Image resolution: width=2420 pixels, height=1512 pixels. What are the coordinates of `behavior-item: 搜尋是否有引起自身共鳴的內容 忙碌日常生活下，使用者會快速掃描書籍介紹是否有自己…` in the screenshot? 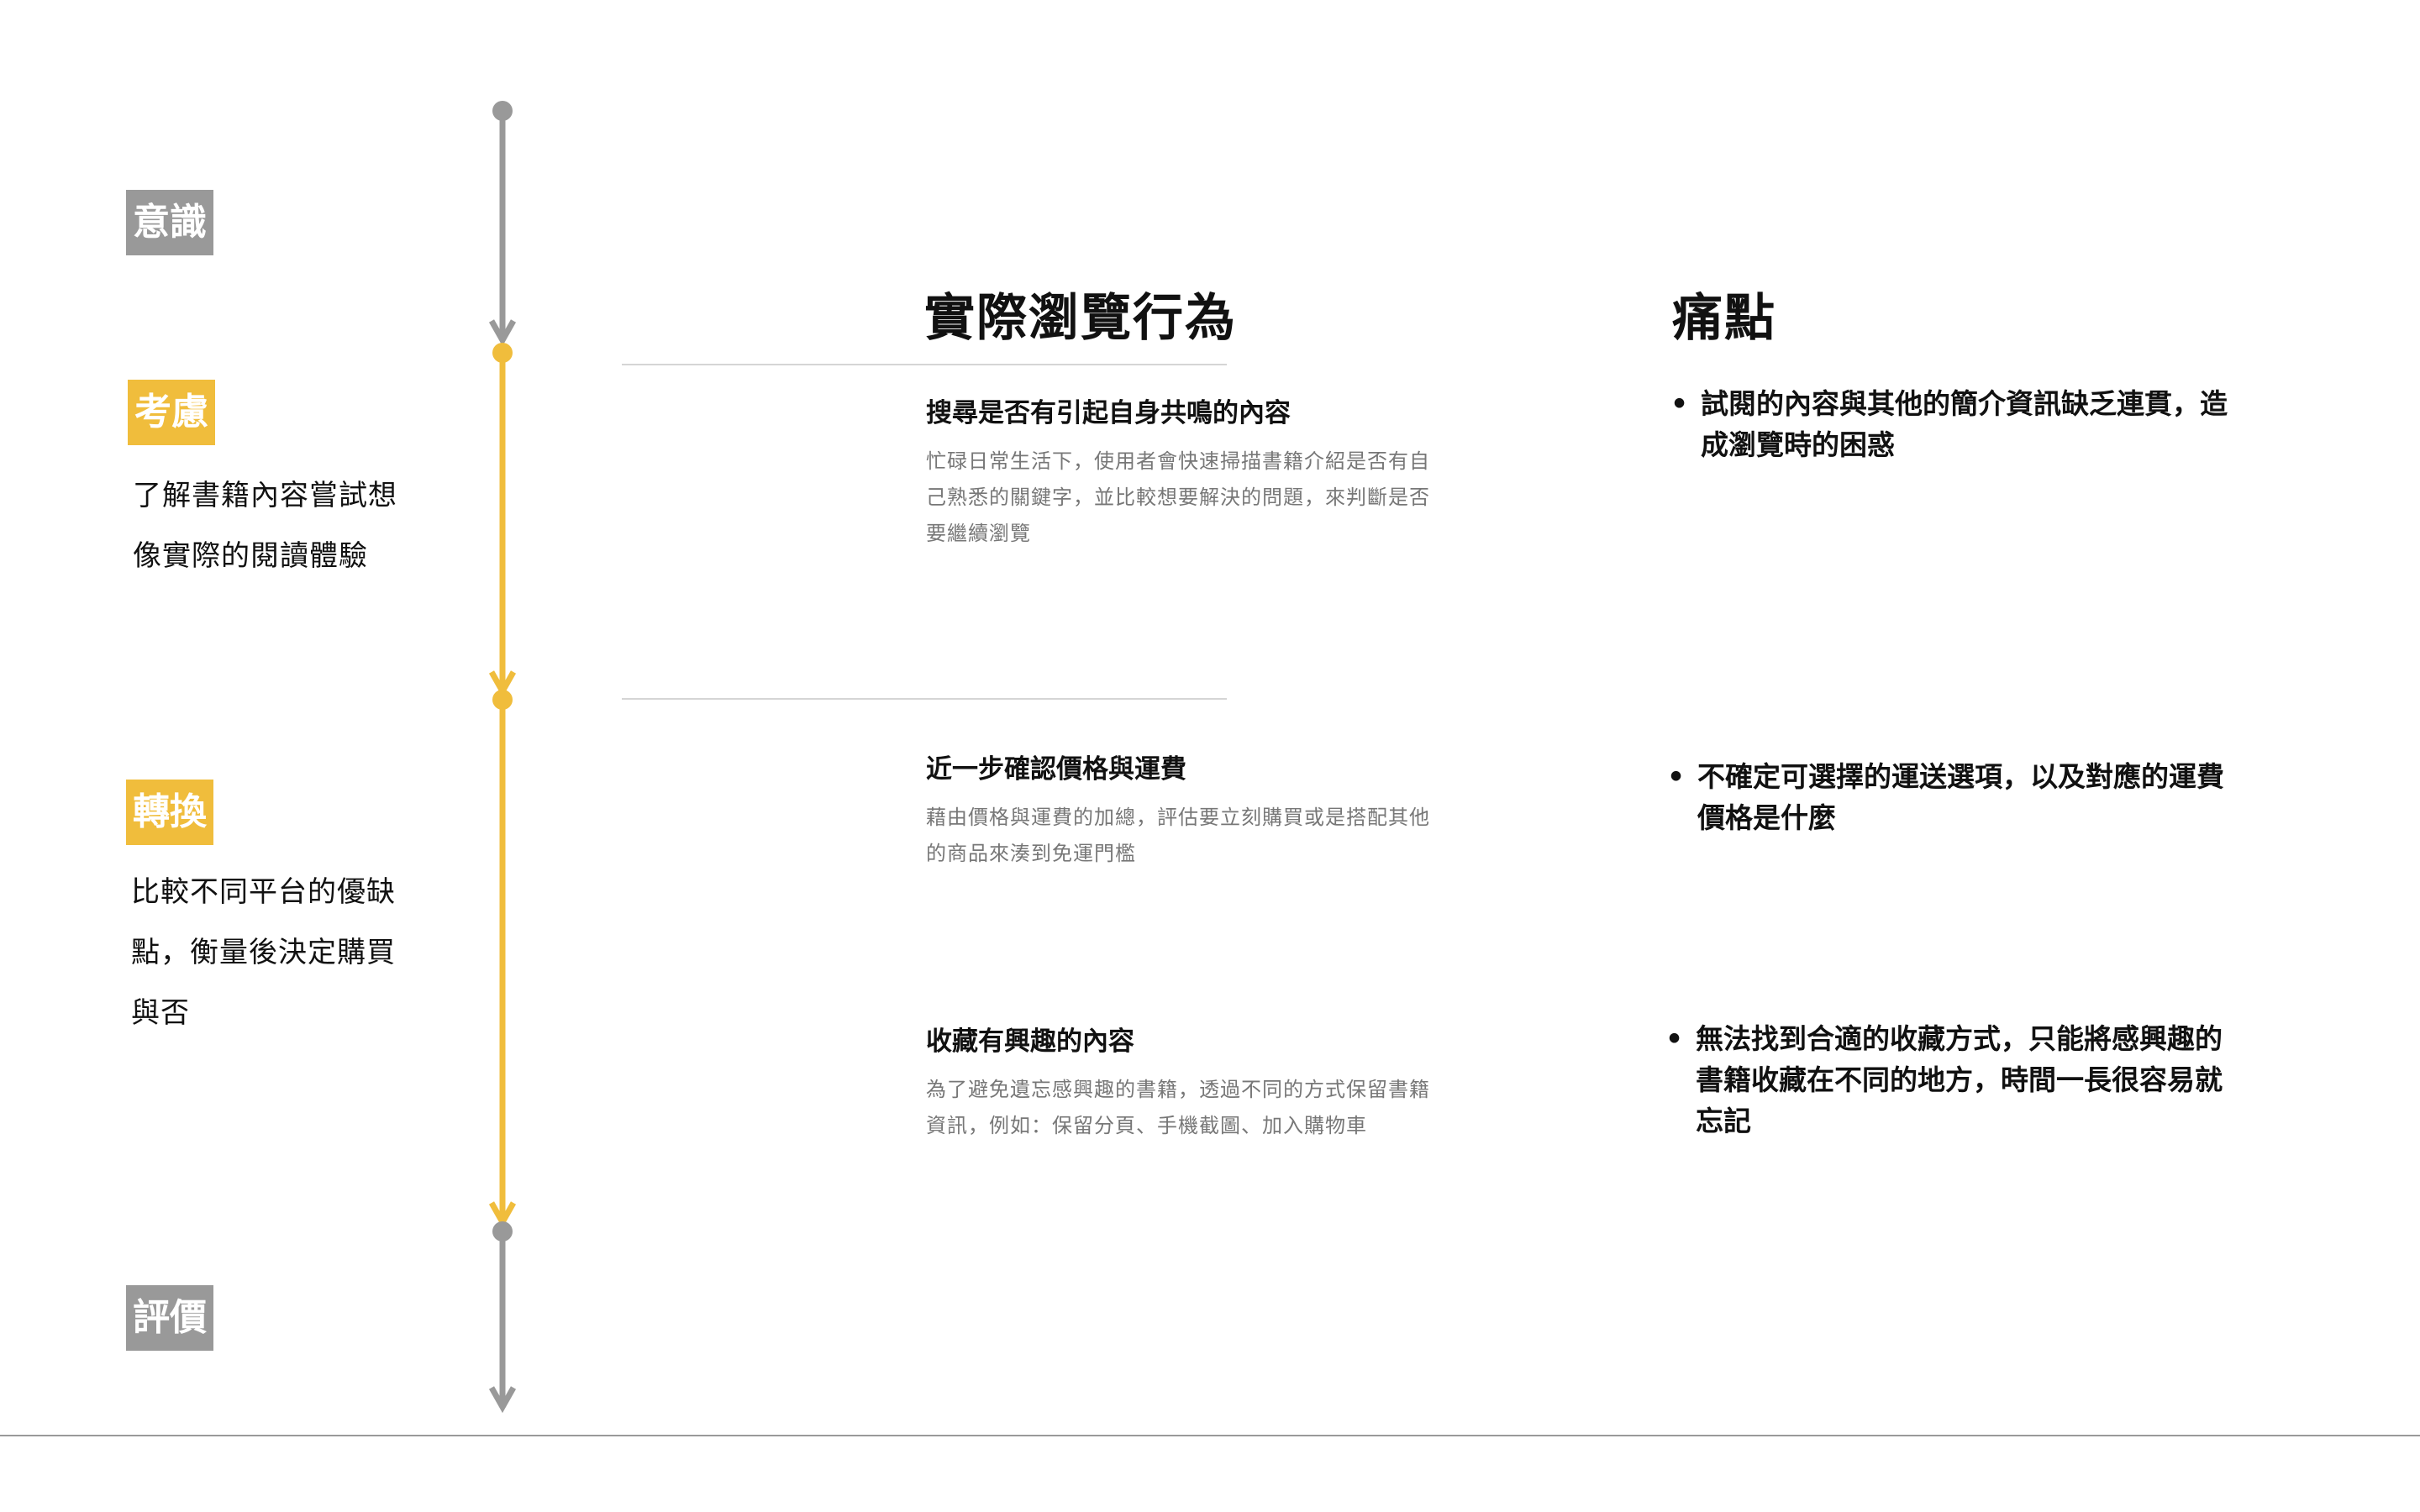 It's located at (1178, 472).